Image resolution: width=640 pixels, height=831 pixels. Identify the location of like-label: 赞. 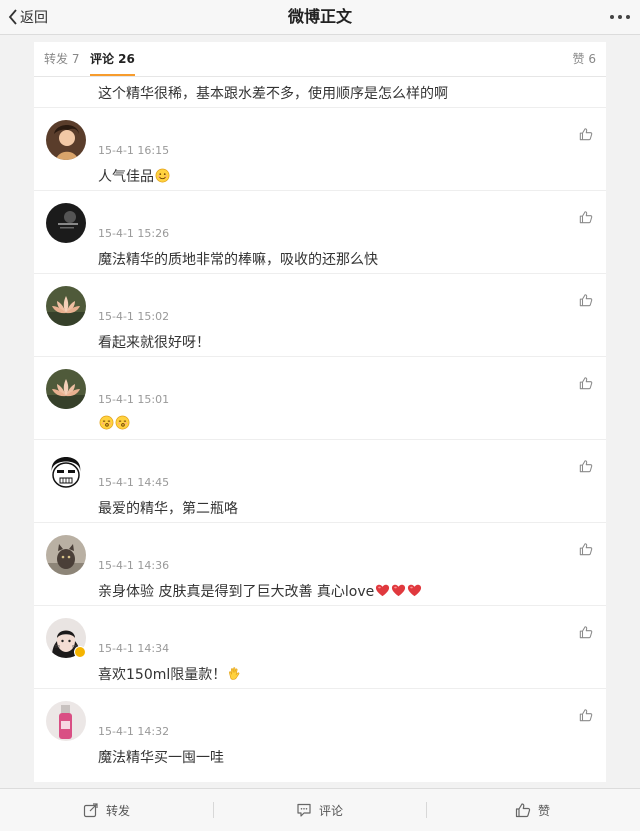
(543, 810).